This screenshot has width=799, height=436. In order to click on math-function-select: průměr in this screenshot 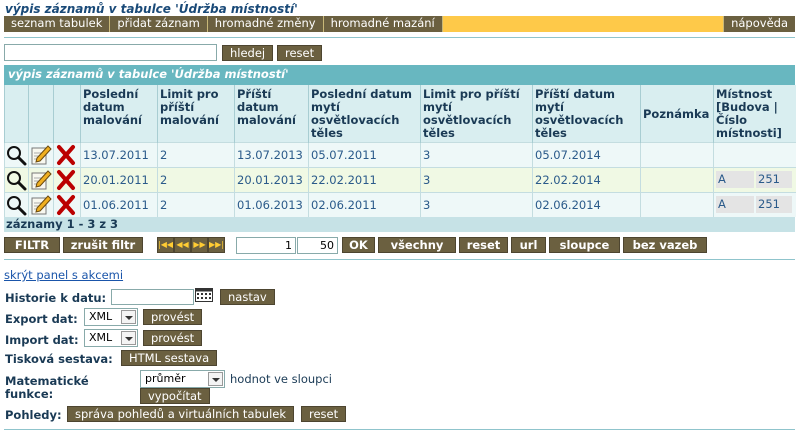, I will do `click(182, 379)`.